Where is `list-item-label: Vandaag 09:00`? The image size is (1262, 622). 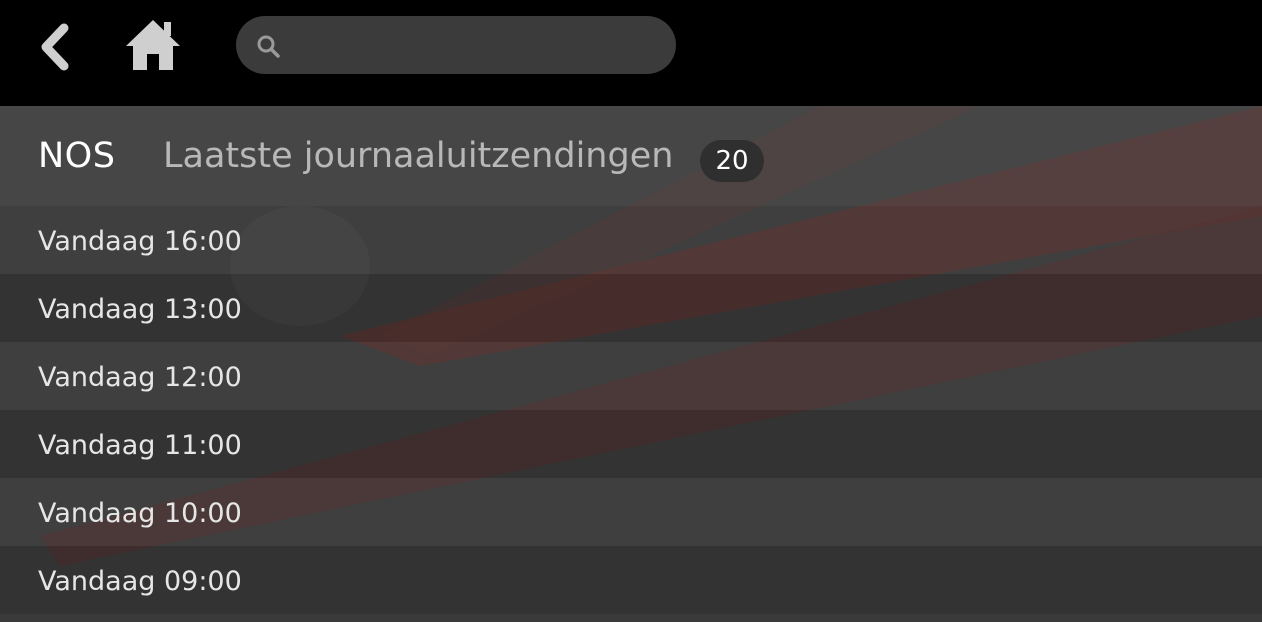
list-item-label: Vandaag 09:00 is located at coordinates (140, 581).